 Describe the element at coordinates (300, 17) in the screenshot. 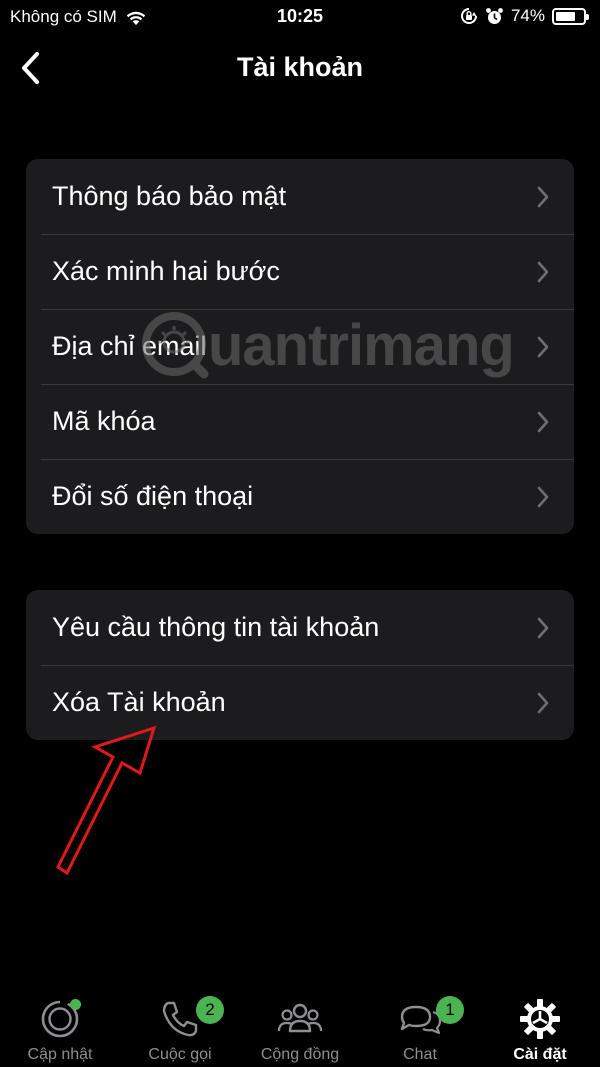

I see `status-bar: Không có SIM 10:25 74%` at that location.